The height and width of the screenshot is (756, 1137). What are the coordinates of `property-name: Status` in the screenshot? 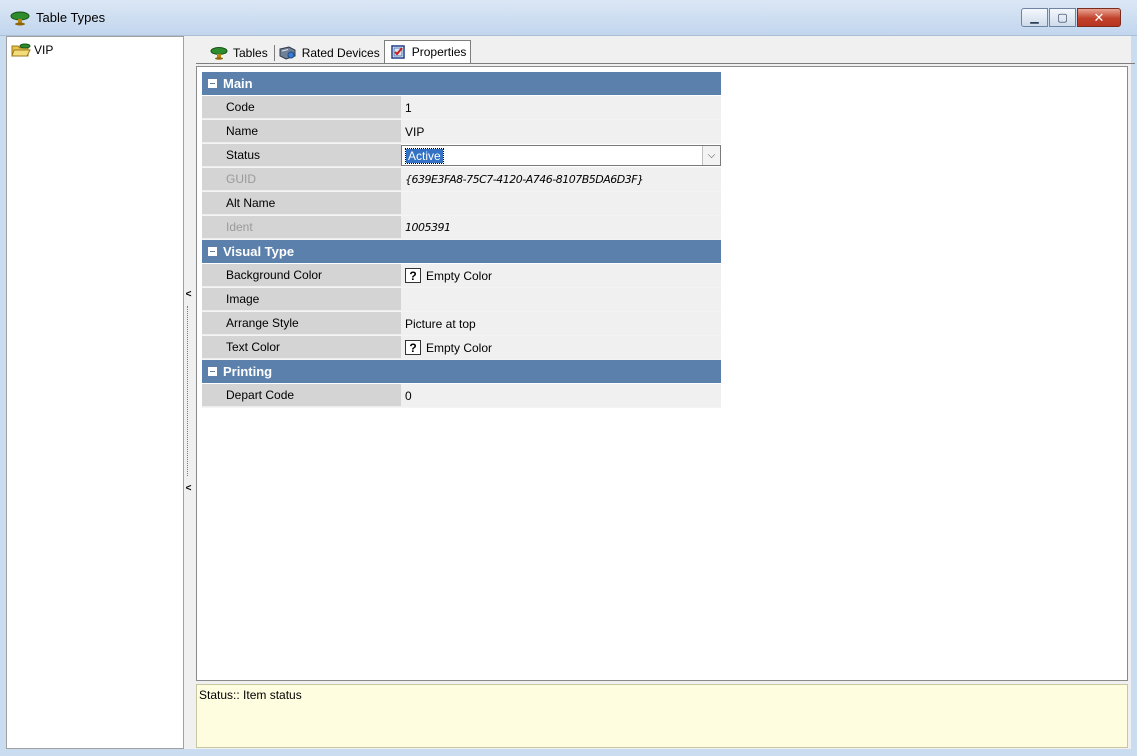 It's located at (301, 155).